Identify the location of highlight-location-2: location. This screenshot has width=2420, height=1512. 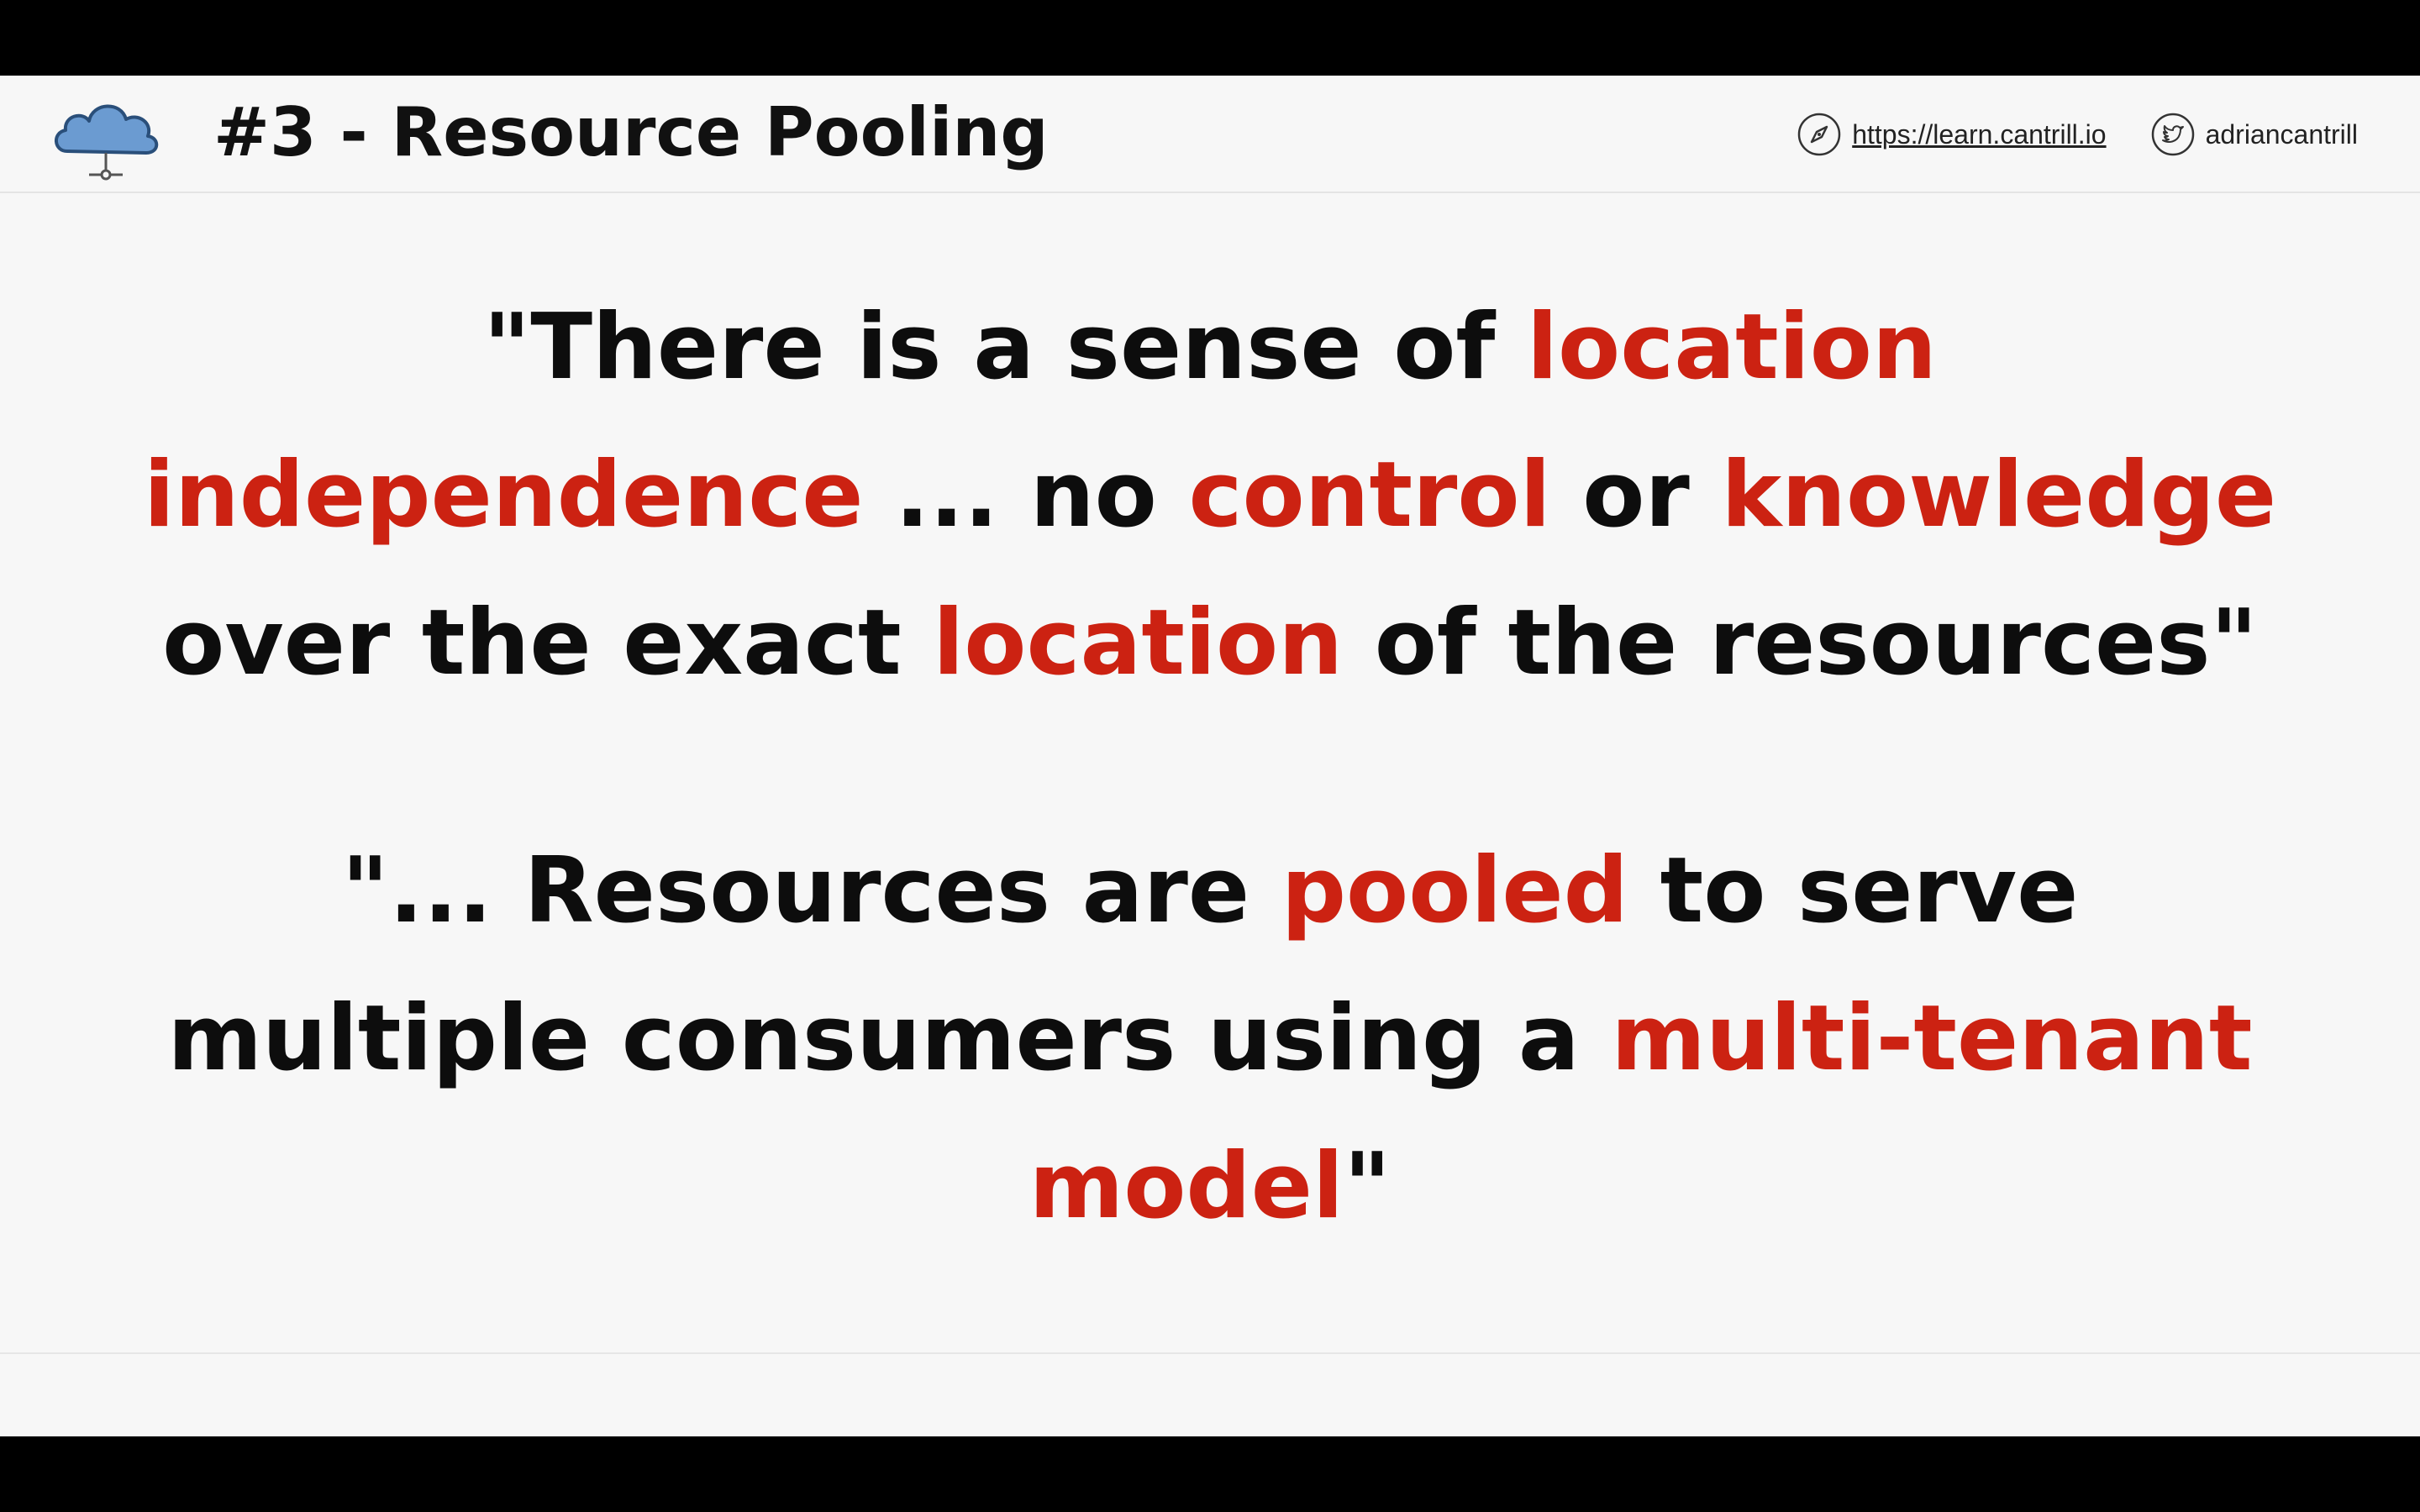
(1138, 643).